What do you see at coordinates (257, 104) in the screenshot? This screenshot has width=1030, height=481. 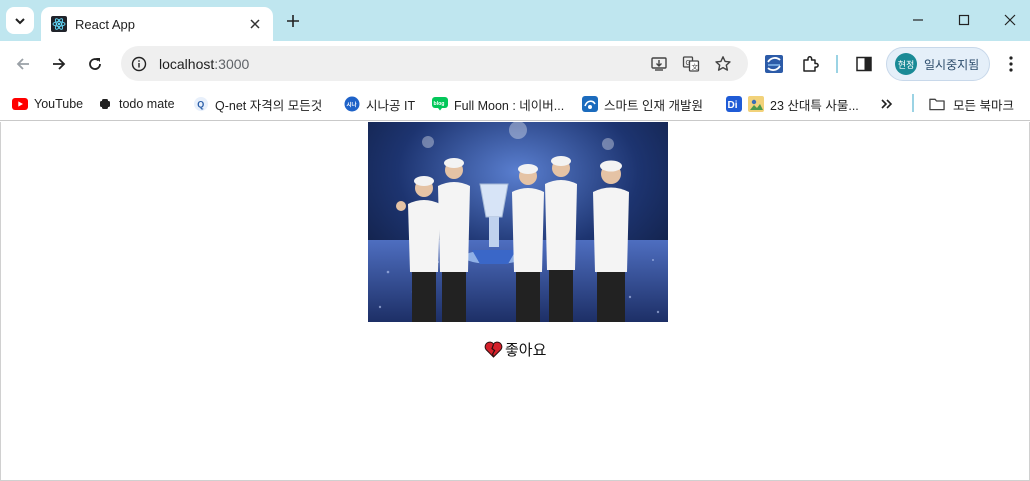 I see `bookmark-qnet: Q Q-net 자격의 모든것` at bounding box center [257, 104].